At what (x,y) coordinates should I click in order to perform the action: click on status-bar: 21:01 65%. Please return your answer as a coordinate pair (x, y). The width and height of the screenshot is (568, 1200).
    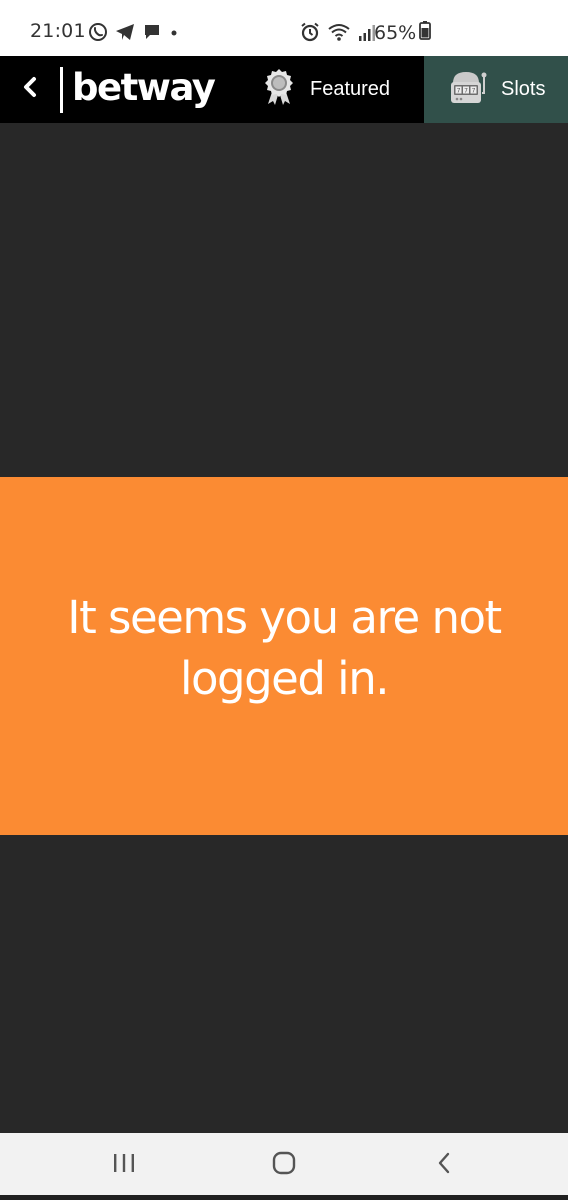
    Looking at the image, I should click on (284, 28).